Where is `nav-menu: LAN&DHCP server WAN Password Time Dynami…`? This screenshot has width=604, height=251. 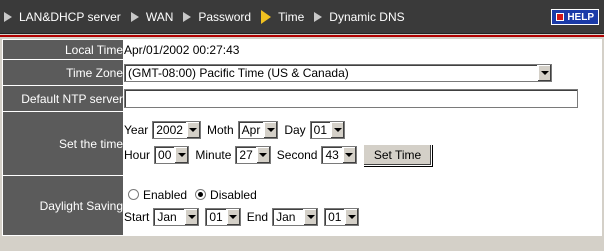 nav-menu: LAN&DHCP server WAN Password Time Dynami… is located at coordinates (207, 17).